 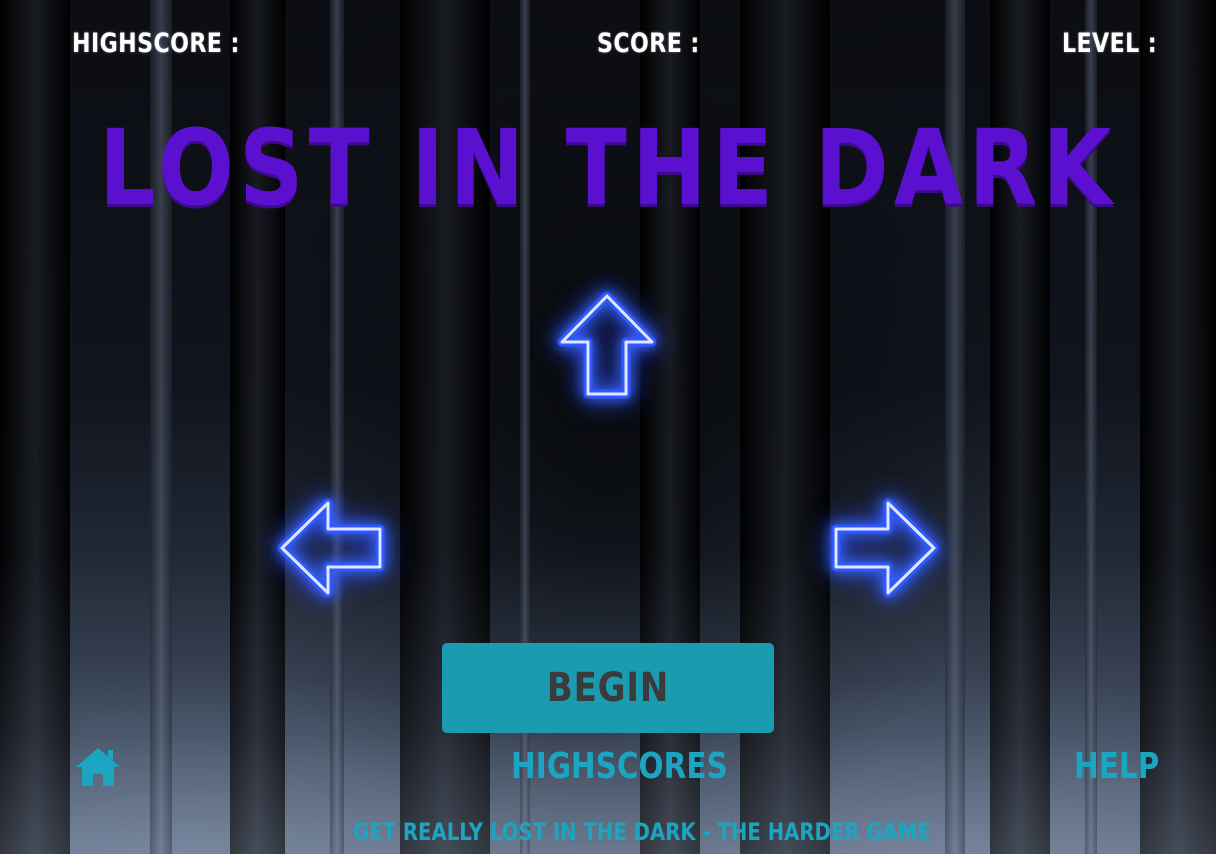 What do you see at coordinates (885, 548) in the screenshot?
I see `arrow-right-icon` at bounding box center [885, 548].